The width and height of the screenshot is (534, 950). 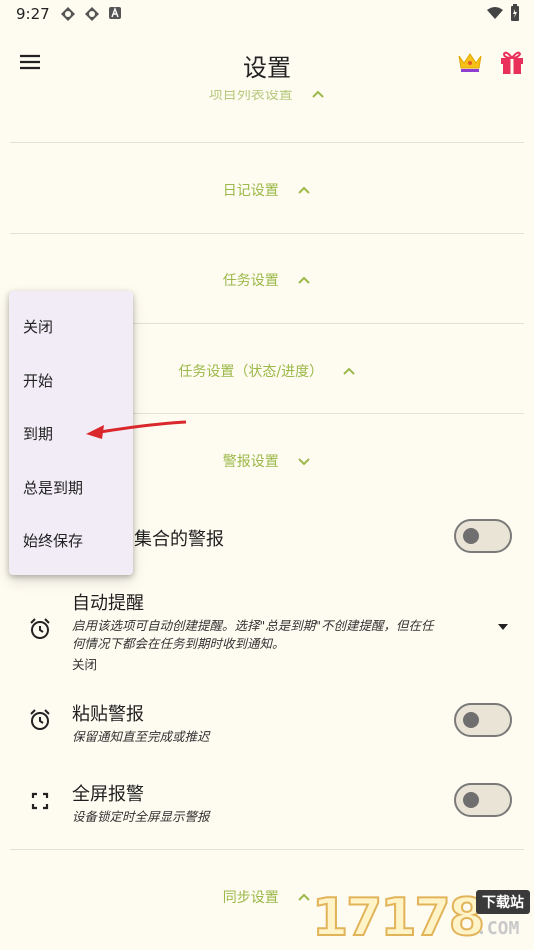 I want to click on section-project-list: 项目列表设置, so click(x=267, y=98).